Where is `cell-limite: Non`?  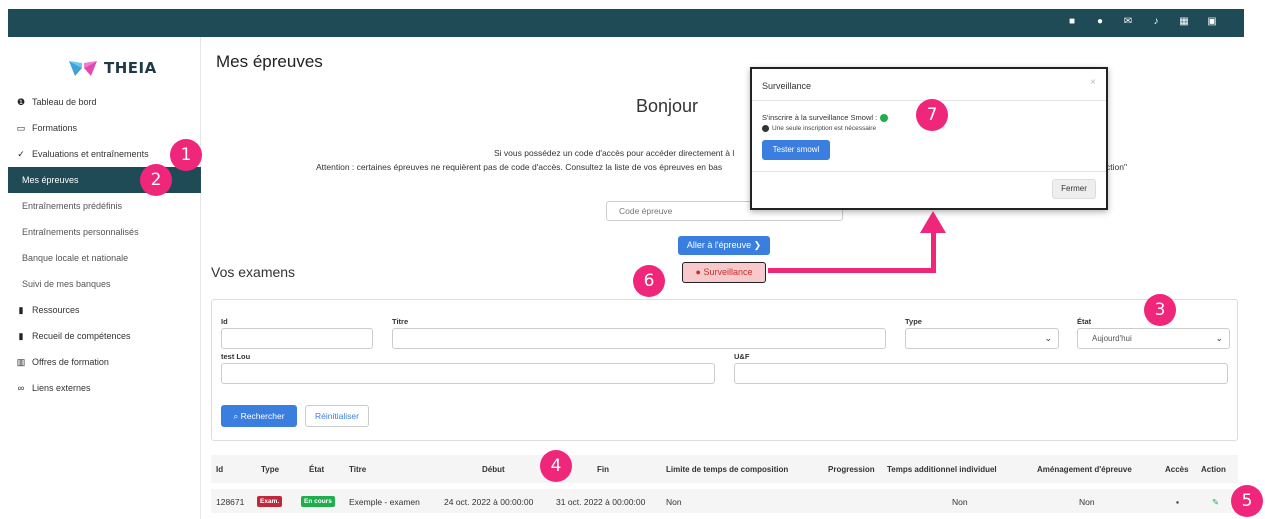 cell-limite: Non is located at coordinates (674, 502).